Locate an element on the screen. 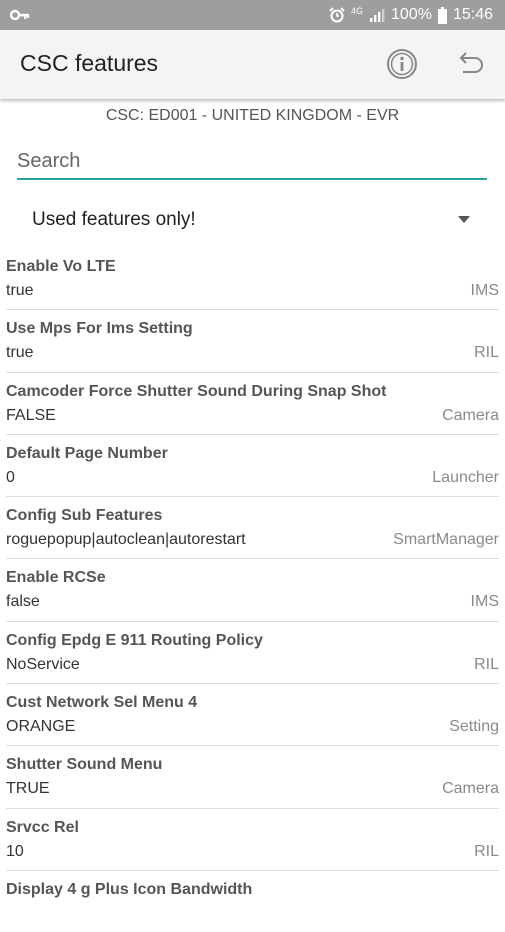  feature-name: Enable Vo LTE is located at coordinates (61, 266).